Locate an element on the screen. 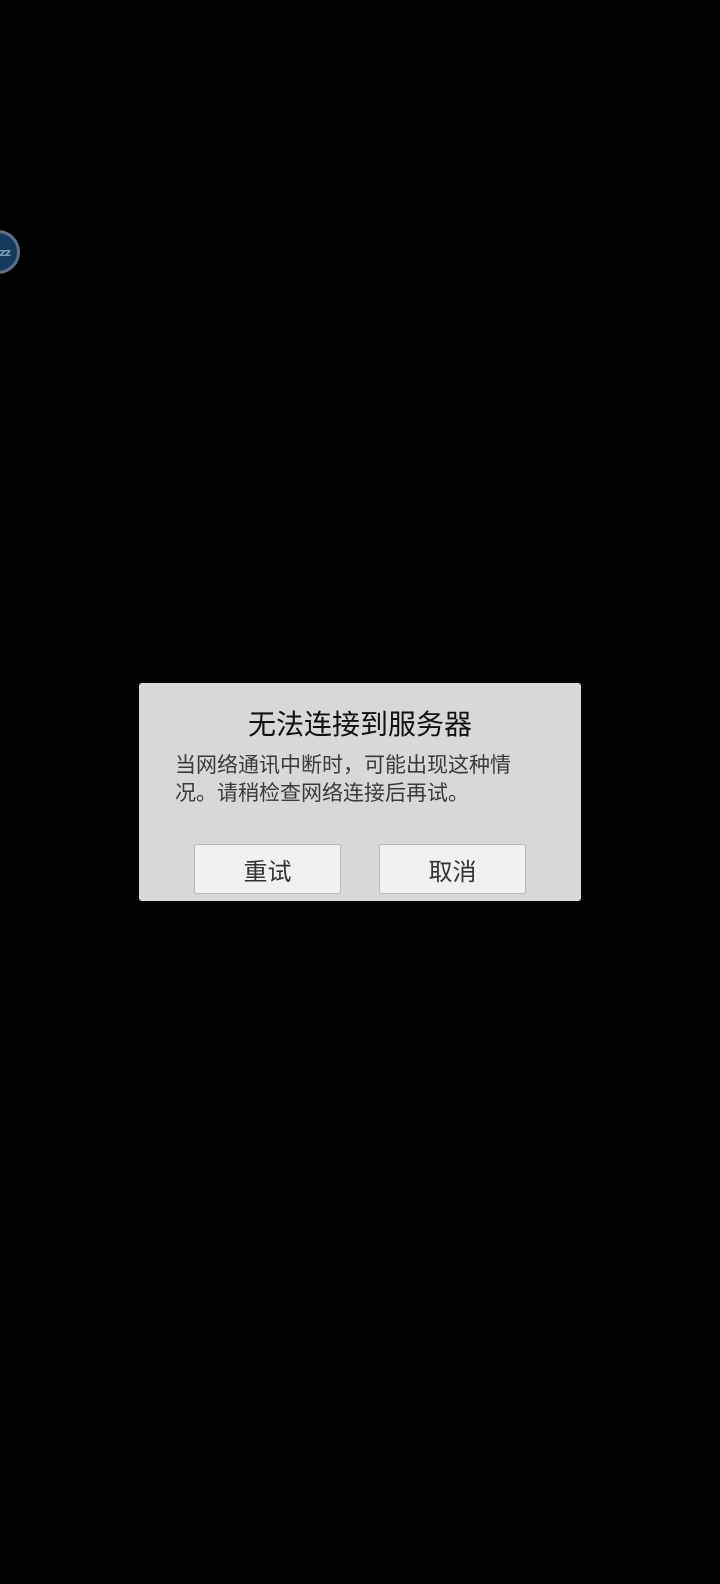  retry-button: 重试 is located at coordinates (267, 869).